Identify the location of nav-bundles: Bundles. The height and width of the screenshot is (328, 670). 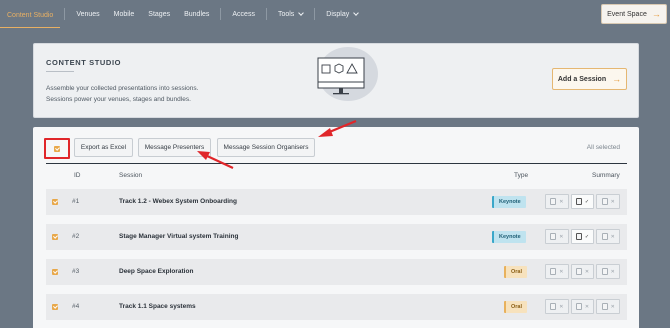
(196, 14).